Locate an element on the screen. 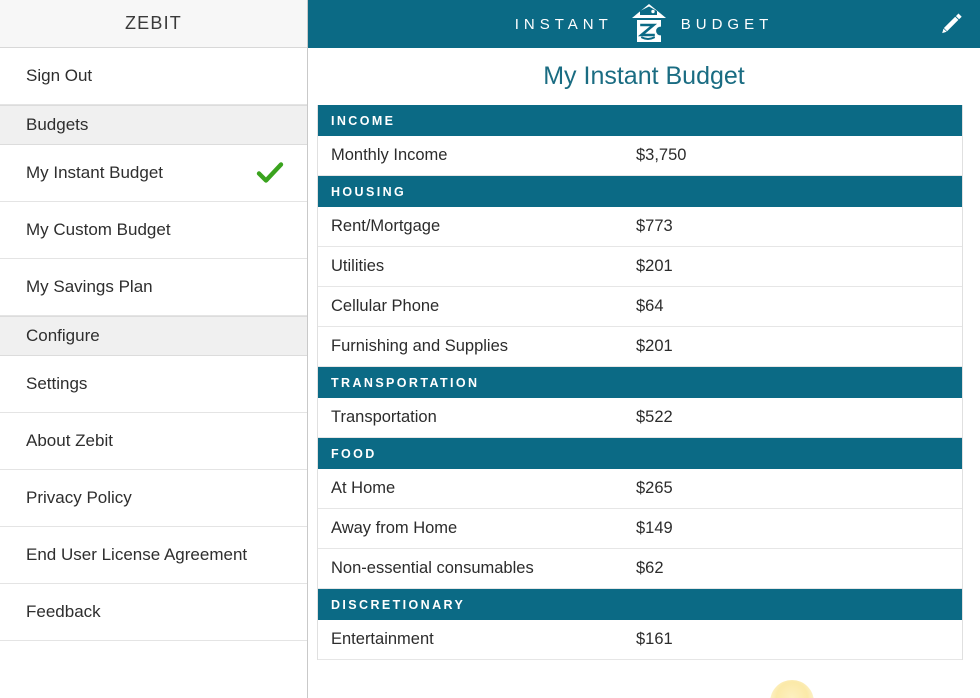  budget-group-title: FOOD is located at coordinates (354, 453).